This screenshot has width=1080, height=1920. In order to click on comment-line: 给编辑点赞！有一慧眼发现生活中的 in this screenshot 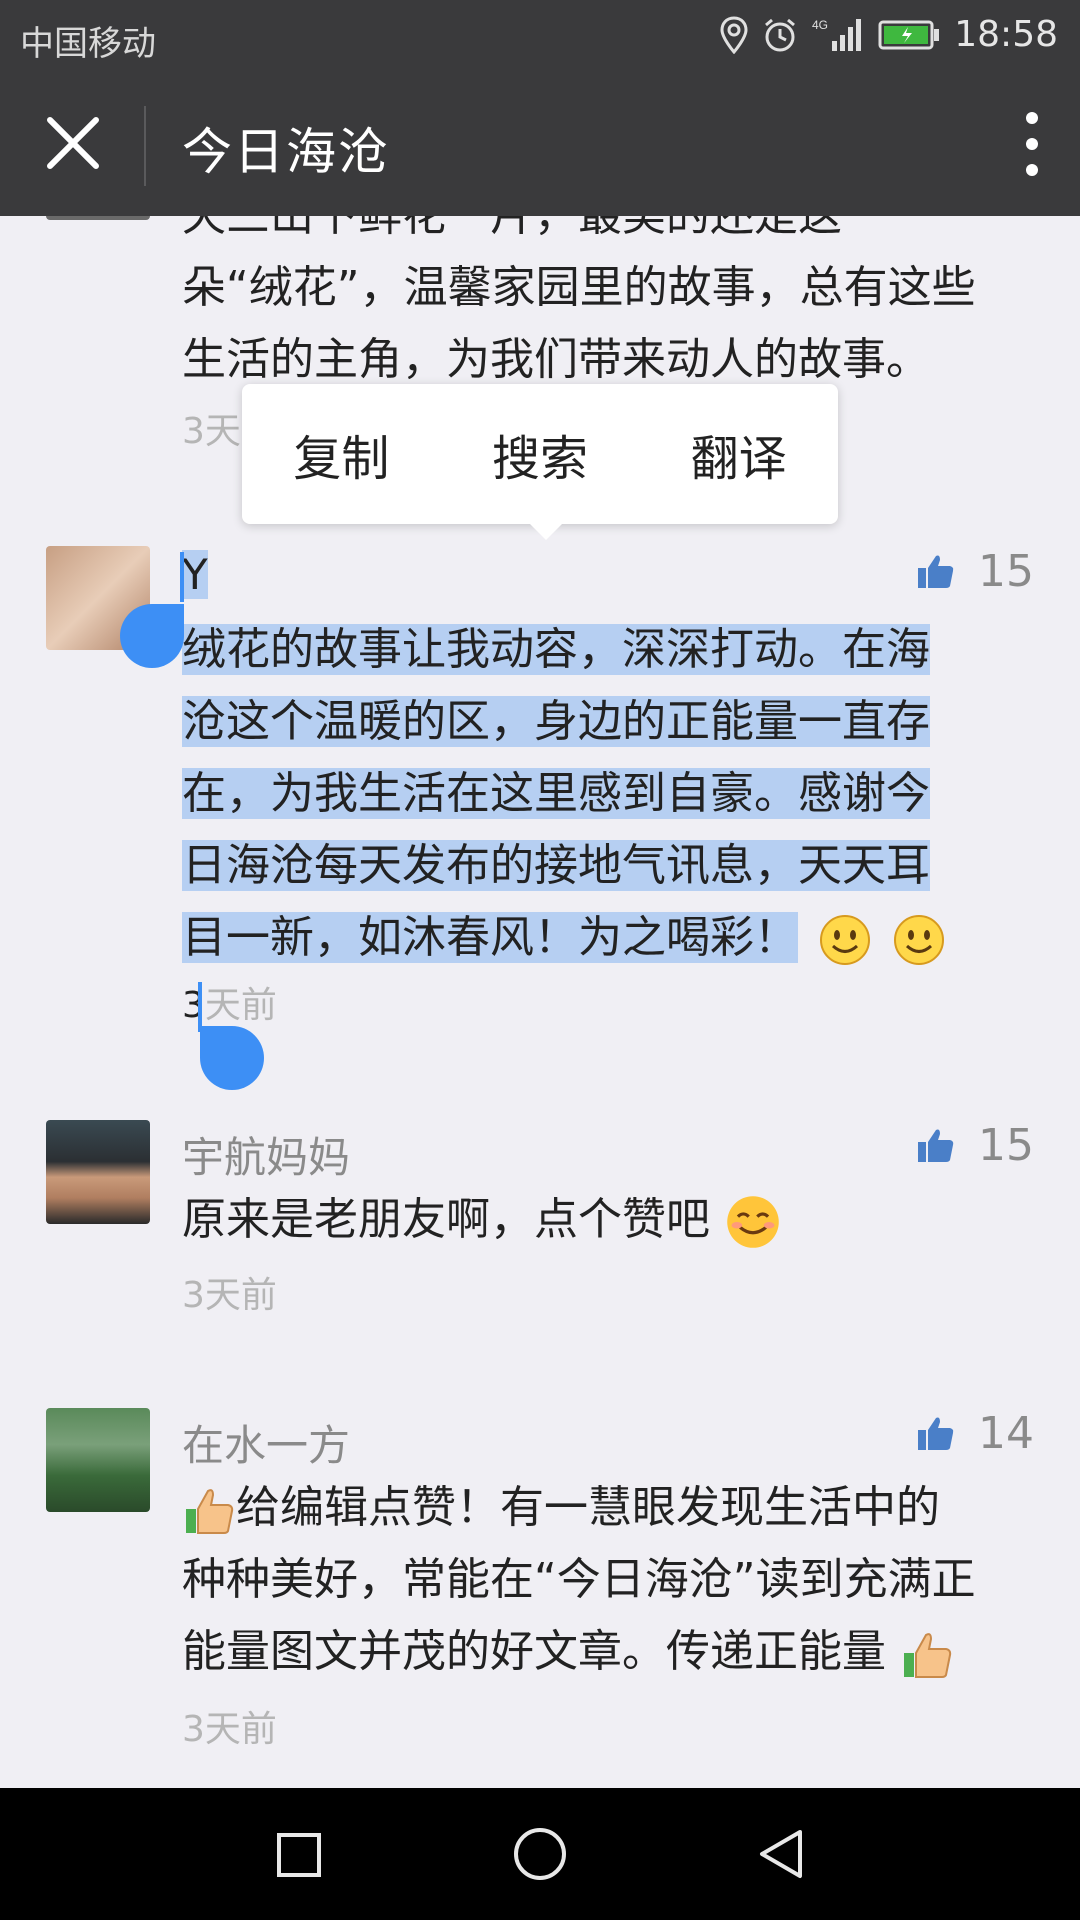, I will do `click(588, 1507)`.